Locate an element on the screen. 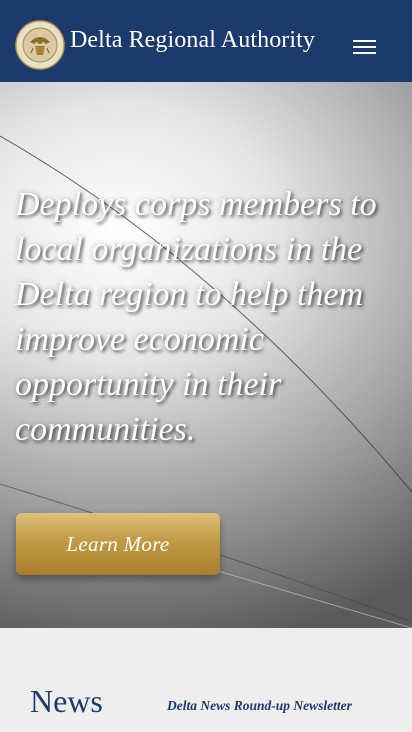  learn-more-button: Learn More is located at coordinates (118, 544).